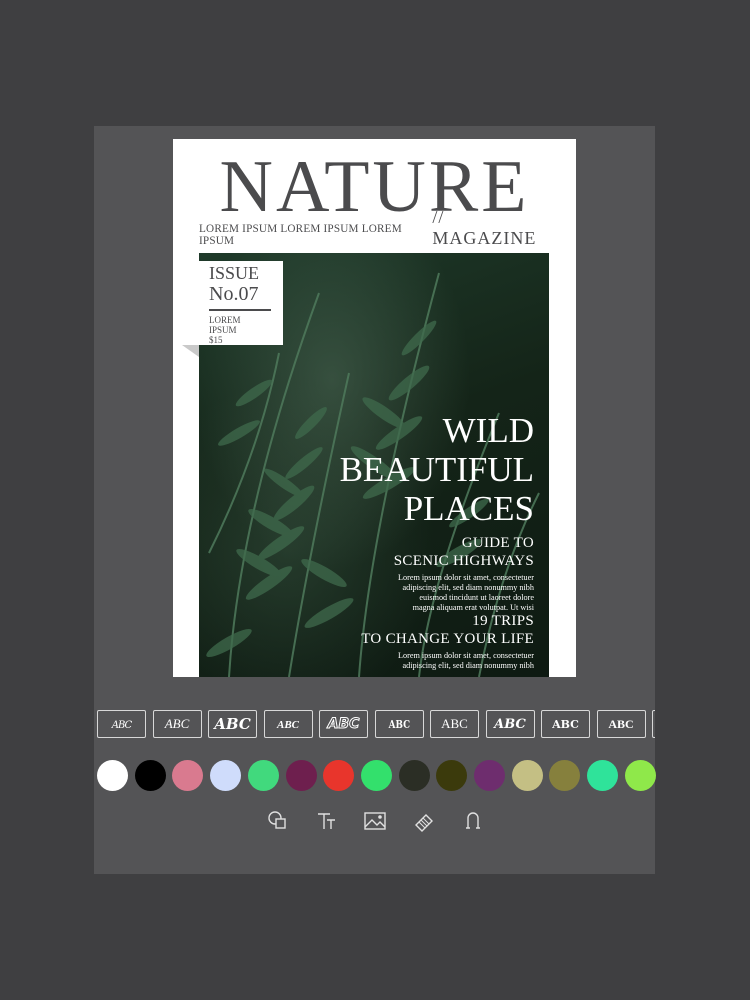  I want to click on magnet-tool-button, so click(473, 821).